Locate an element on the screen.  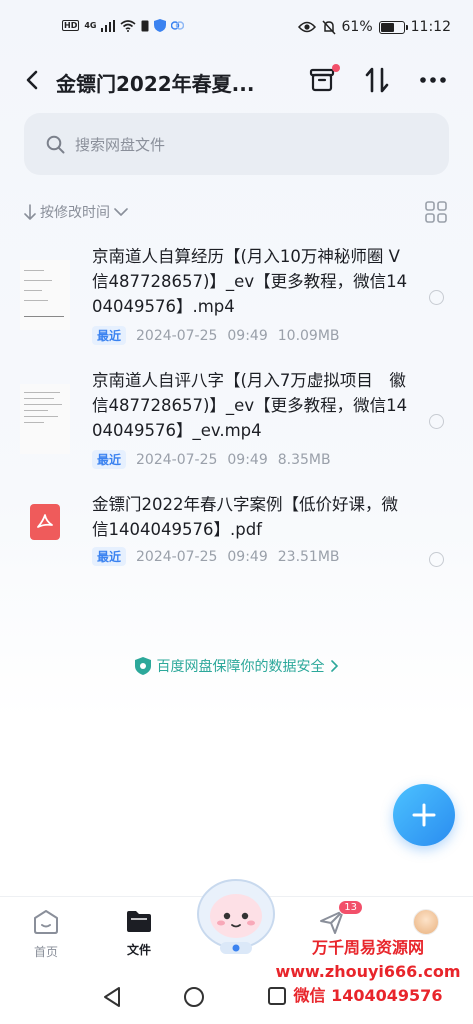
sort-row: 按修改时间 is located at coordinates (236, 212).